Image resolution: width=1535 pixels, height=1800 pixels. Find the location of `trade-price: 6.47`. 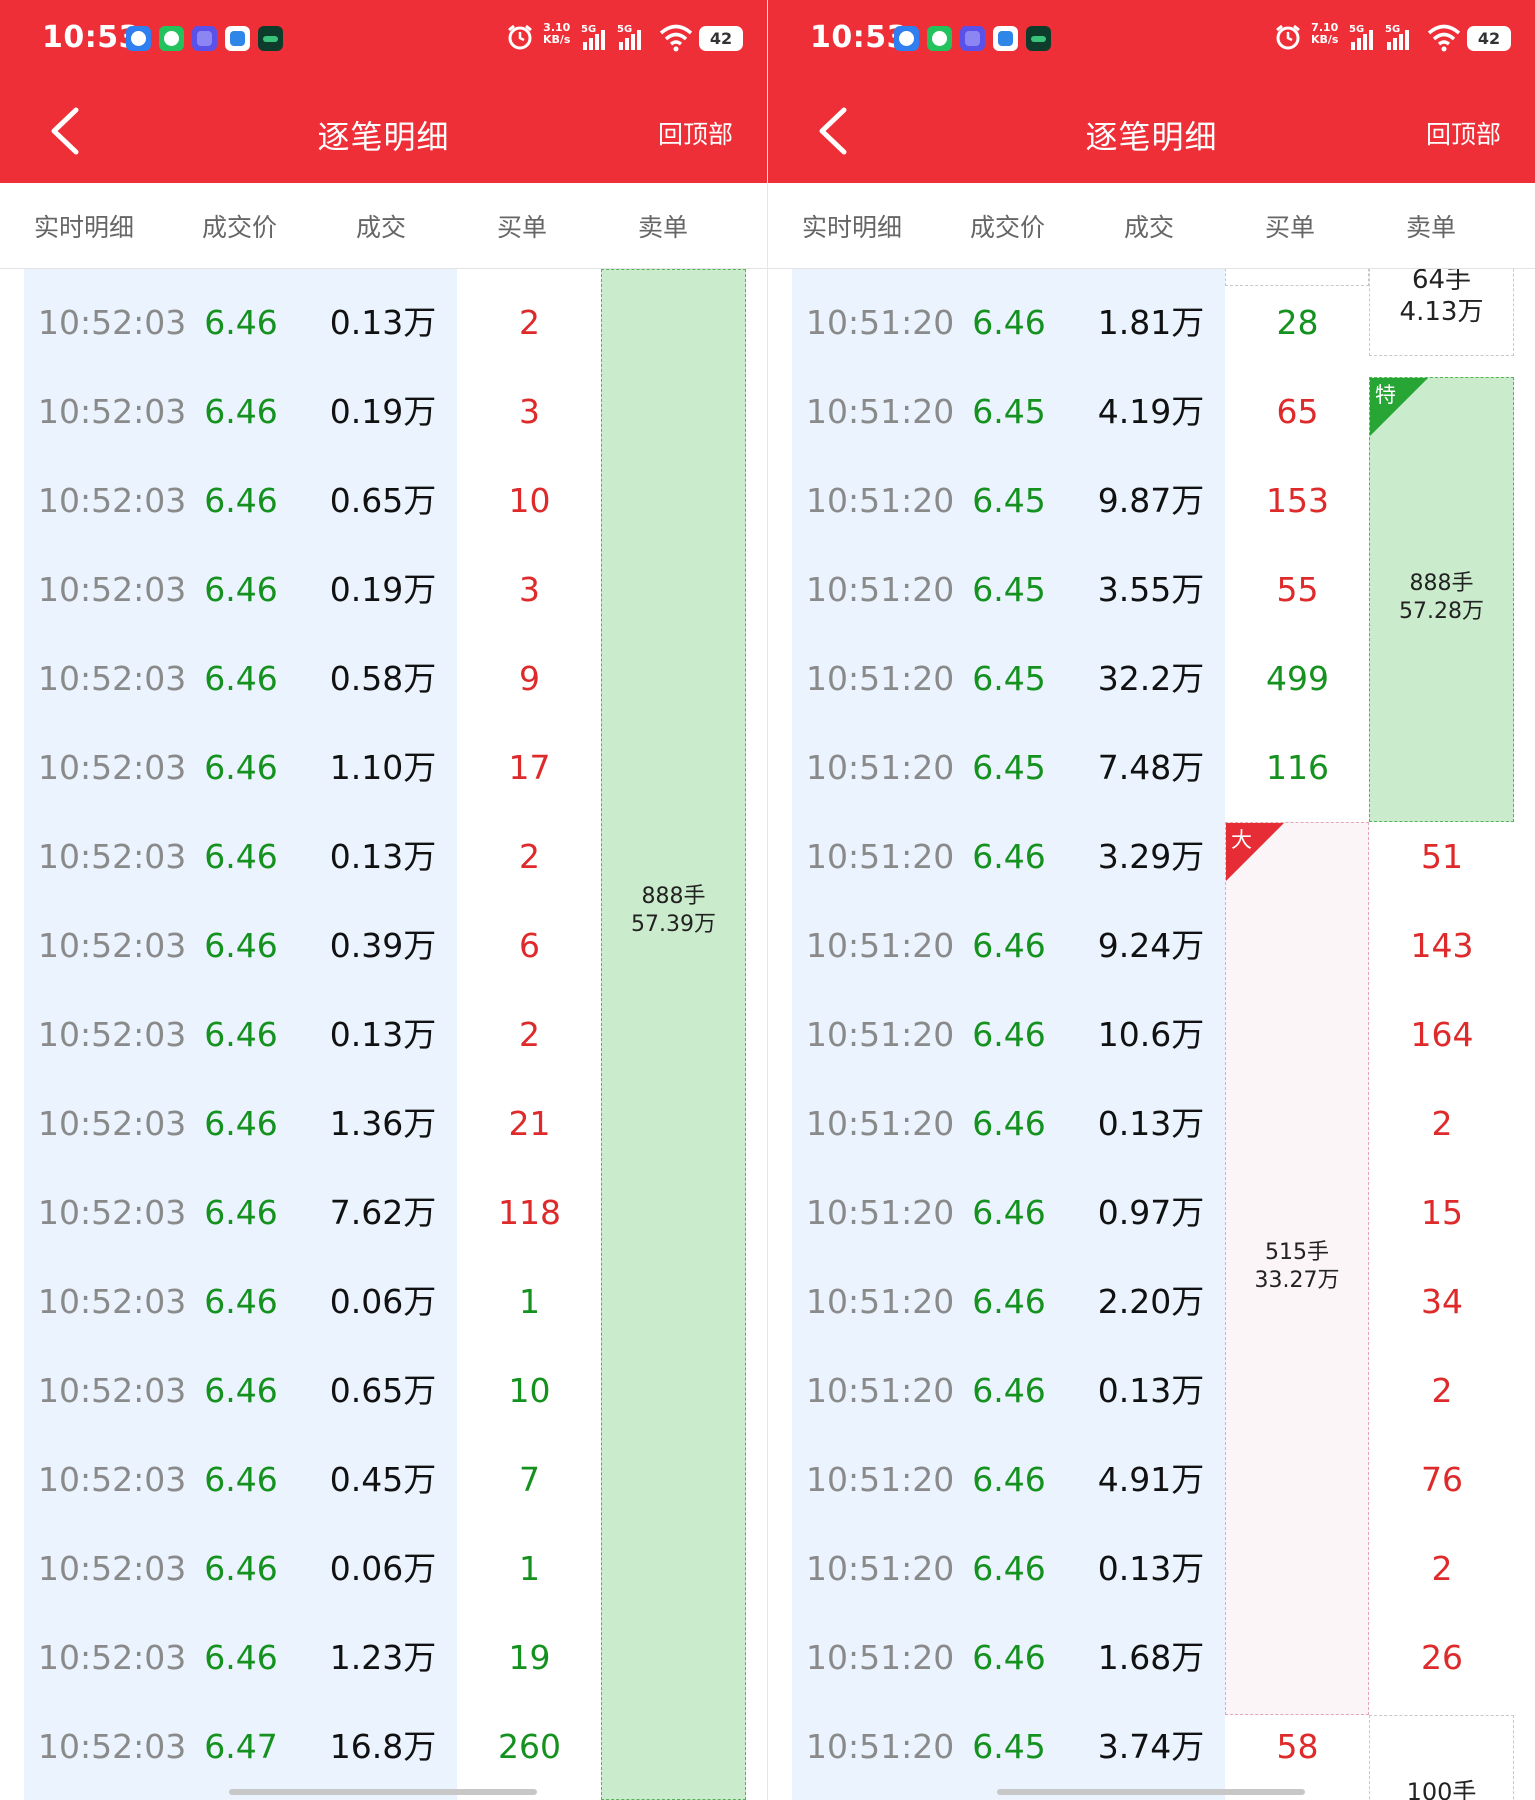

trade-price: 6.47 is located at coordinates (241, 1746).